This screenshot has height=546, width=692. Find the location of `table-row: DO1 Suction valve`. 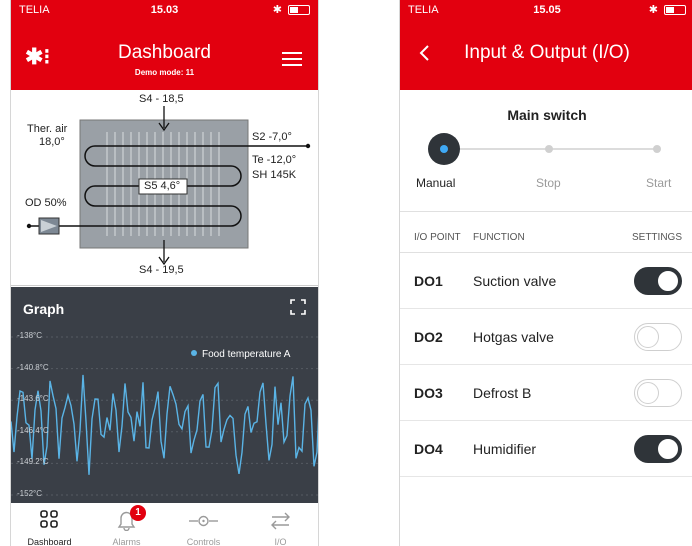

table-row: DO1 Suction valve is located at coordinates (546, 281).